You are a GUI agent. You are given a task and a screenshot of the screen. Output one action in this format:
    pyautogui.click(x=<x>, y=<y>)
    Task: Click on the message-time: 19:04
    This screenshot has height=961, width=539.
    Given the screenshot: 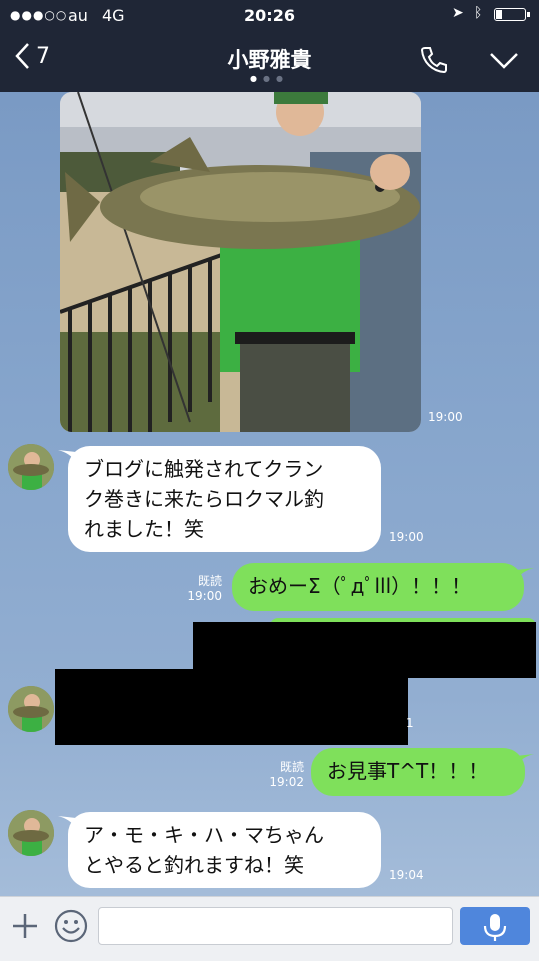 What is the action you would take?
    pyautogui.click(x=406, y=875)
    